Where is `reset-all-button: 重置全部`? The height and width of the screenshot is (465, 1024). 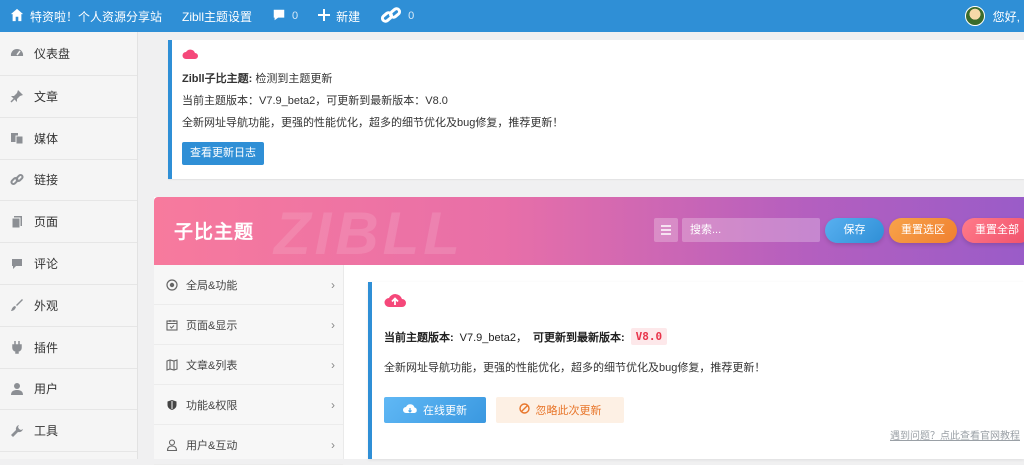
reset-all-button: 重置全部 is located at coordinates (993, 230).